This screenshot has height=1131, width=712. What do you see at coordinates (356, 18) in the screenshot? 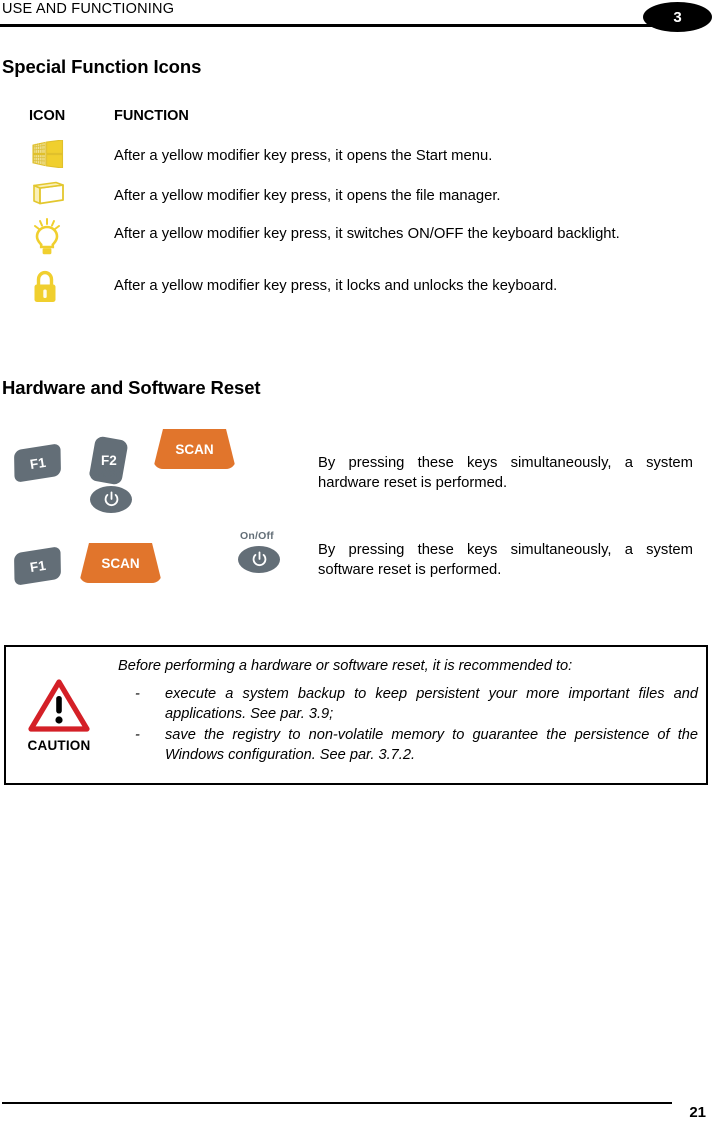
I see `page-header: USE AND FUNCTIONING 3` at bounding box center [356, 18].